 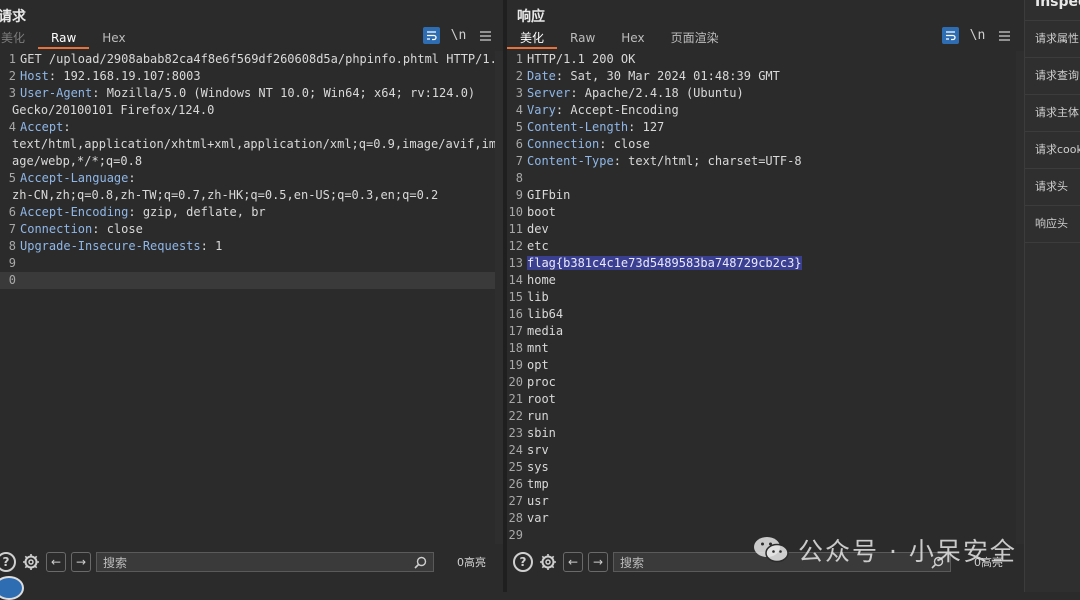 I want to click on line-content: Vary: Accept-Encoding, so click(x=603, y=110).